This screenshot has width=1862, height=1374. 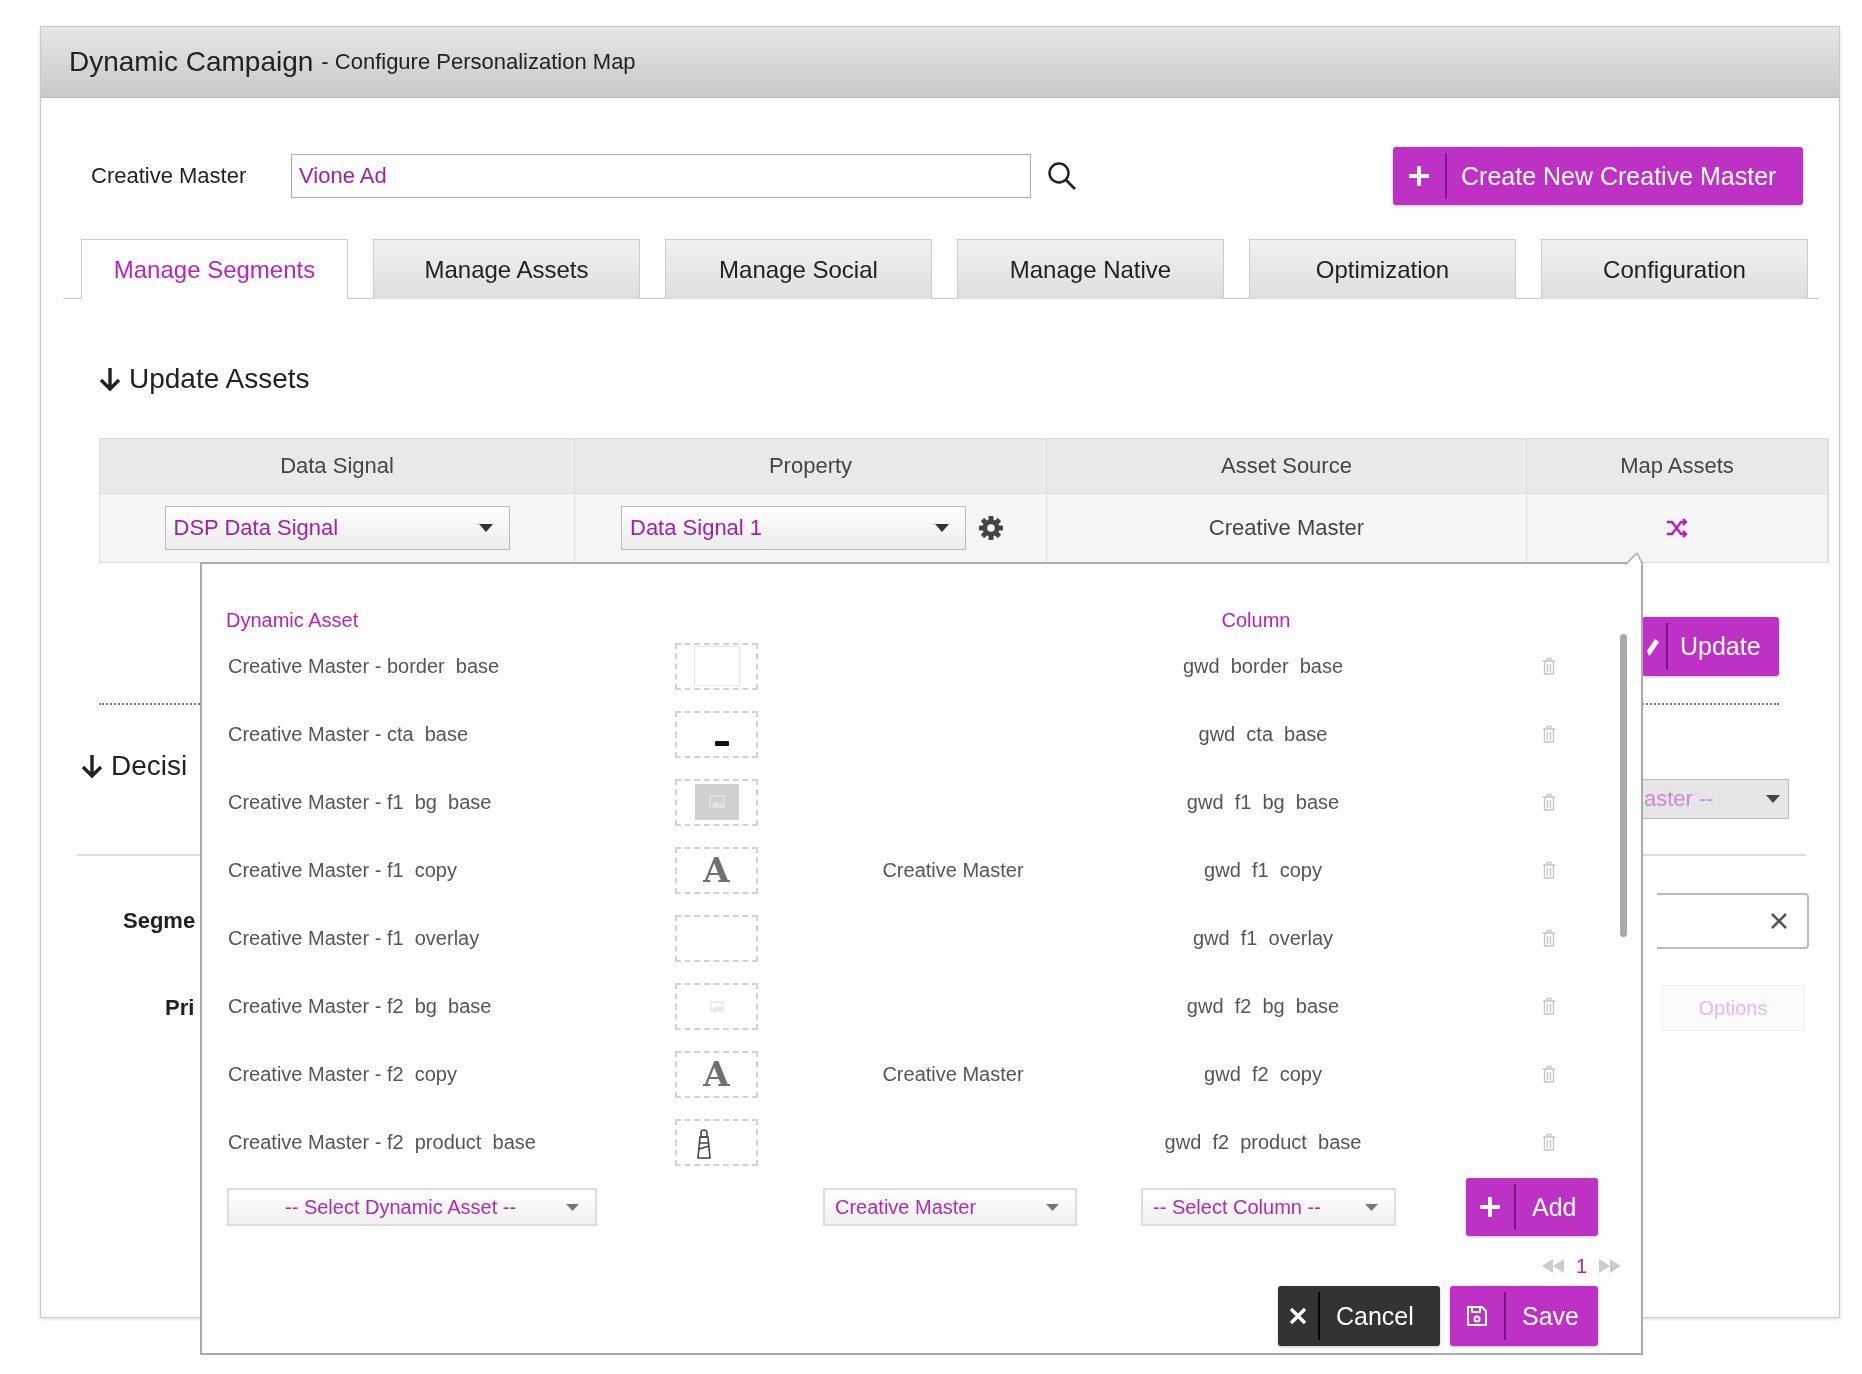 What do you see at coordinates (149, 766) in the screenshot?
I see `section-title: Decisi` at bounding box center [149, 766].